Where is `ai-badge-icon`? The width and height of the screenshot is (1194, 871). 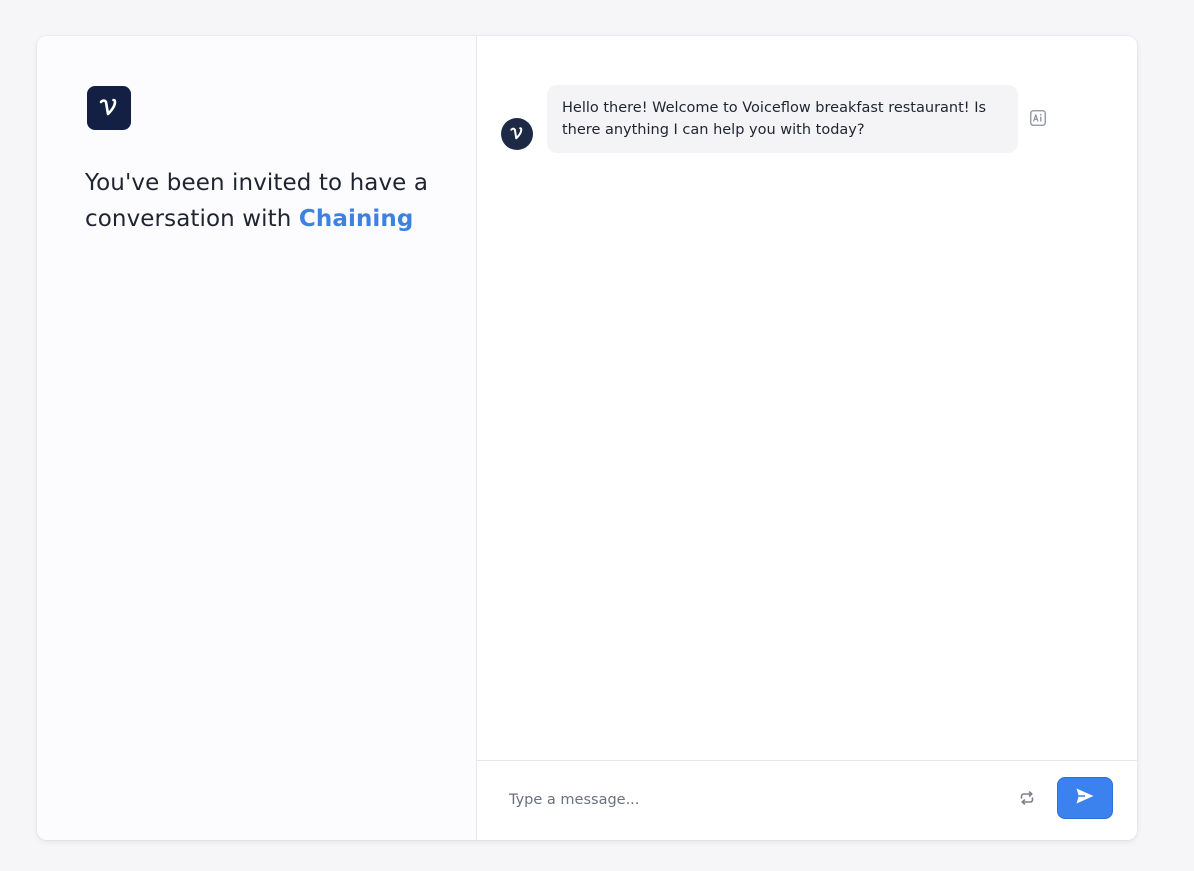 ai-badge-icon is located at coordinates (1038, 118).